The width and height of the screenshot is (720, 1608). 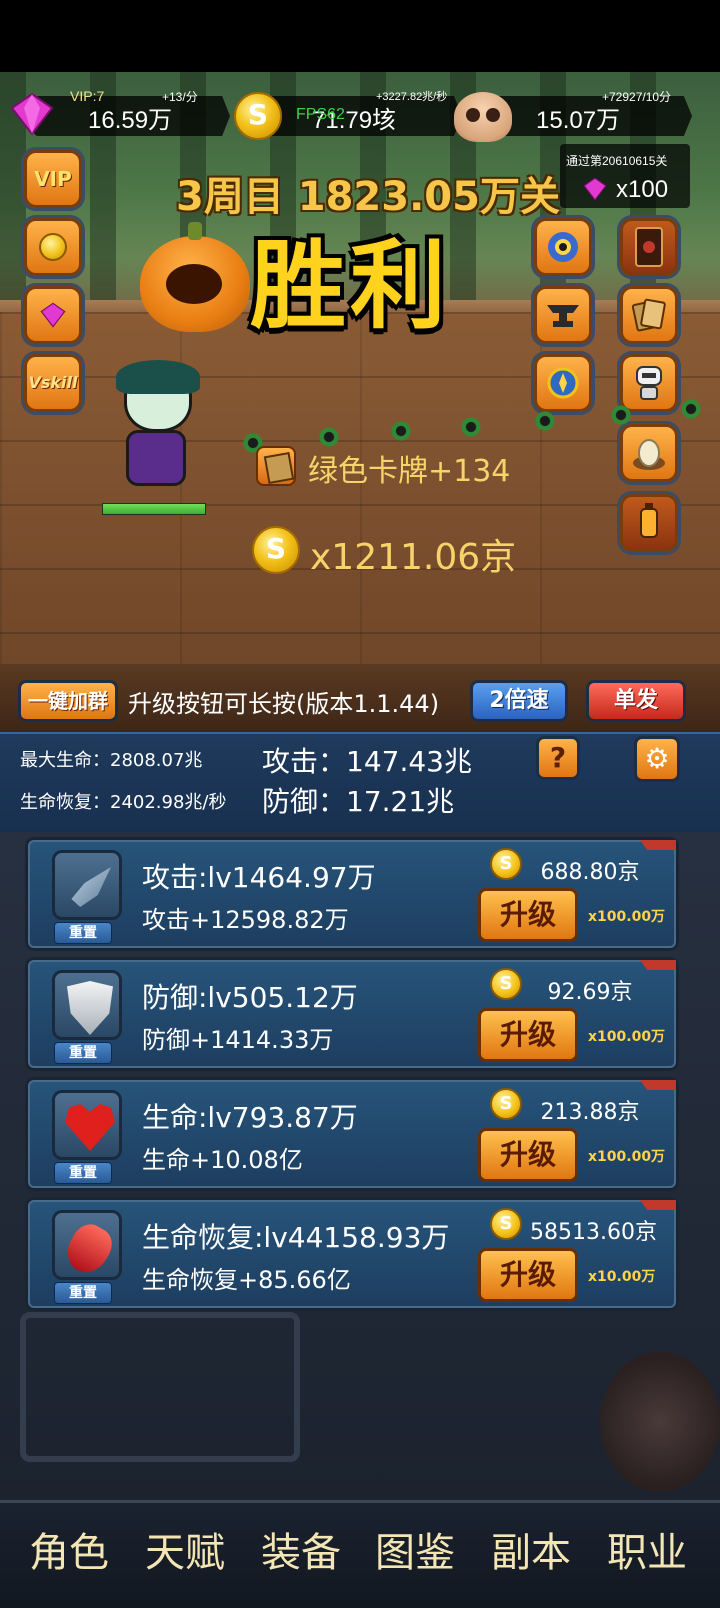 I want to click on regen-stat: 生命恢复：2402.98兆/秒, so click(x=123, y=802).